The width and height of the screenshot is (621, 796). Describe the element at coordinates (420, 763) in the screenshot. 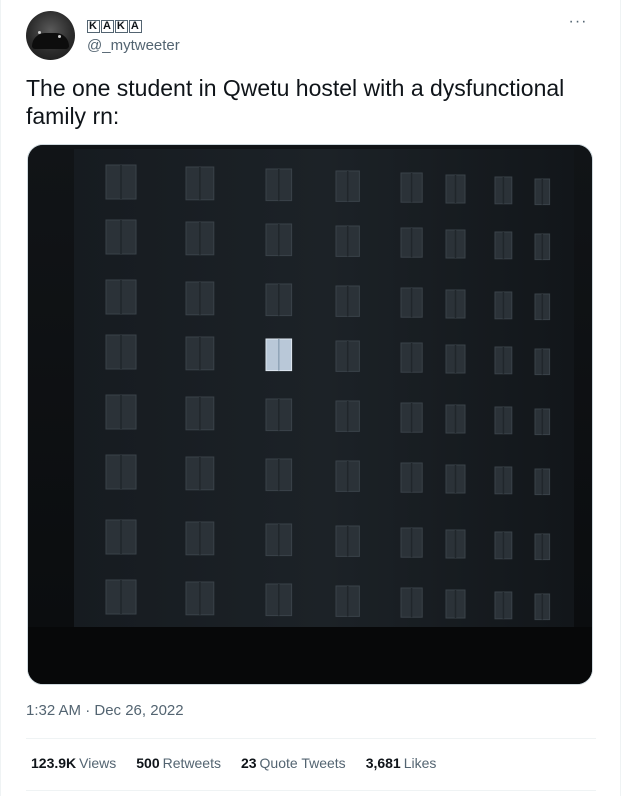

I see `likes-label: Likes` at that location.